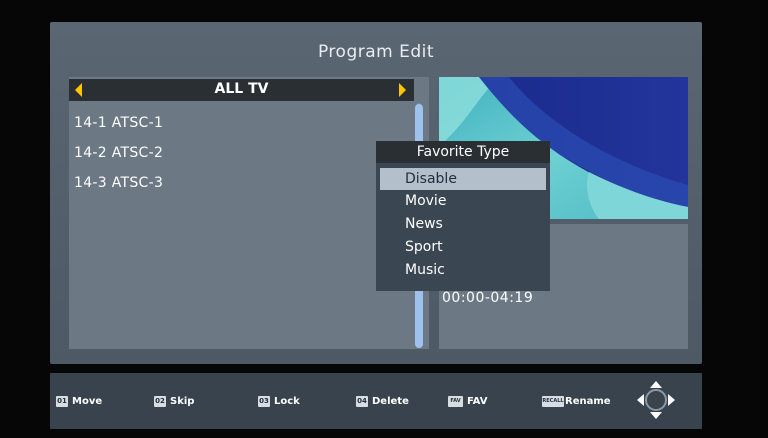 The width and height of the screenshot is (768, 438). I want to click on channel-item: 14-1 ATSC-1, so click(118, 123).